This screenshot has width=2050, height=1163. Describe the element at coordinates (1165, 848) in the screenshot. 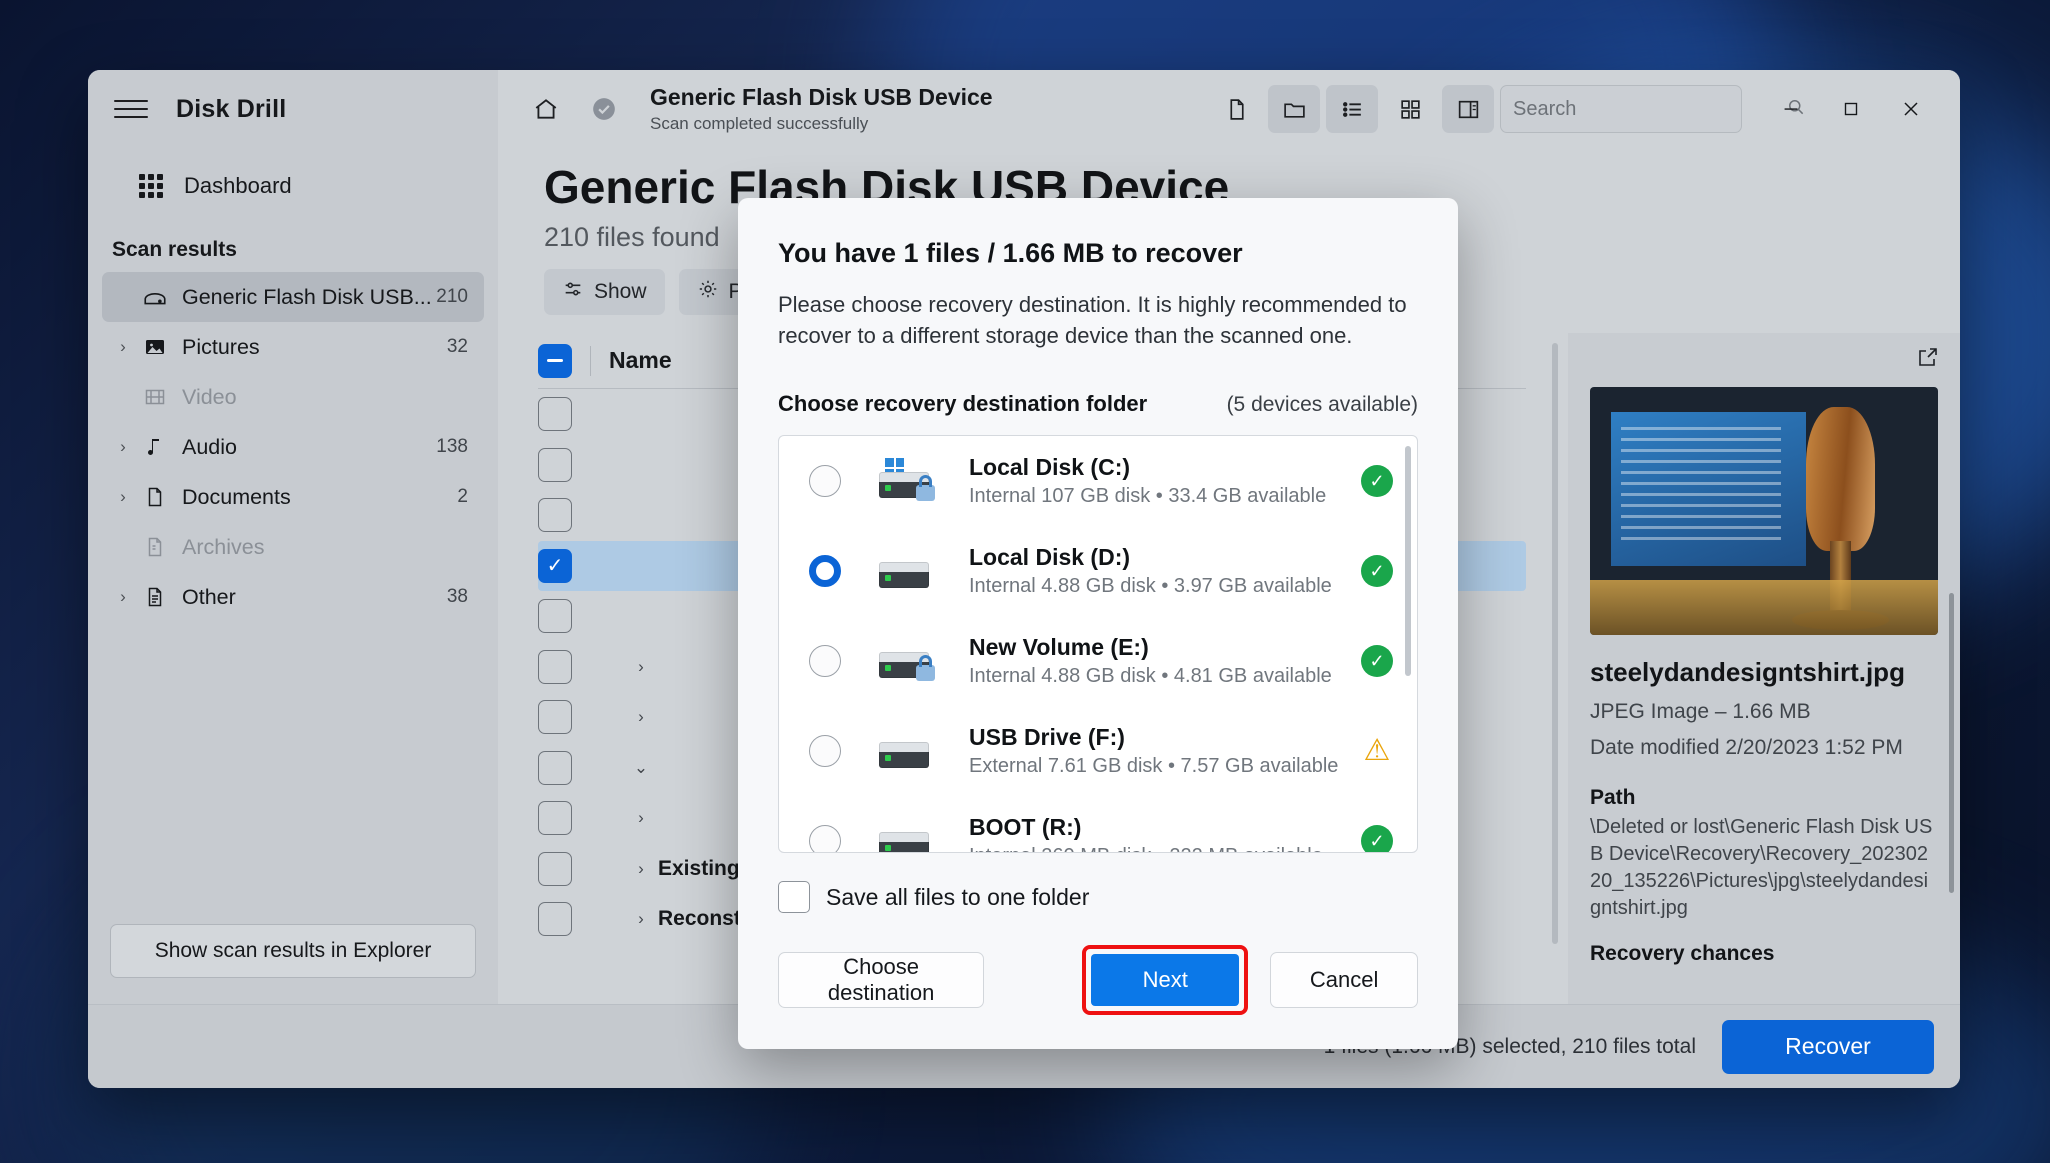

I see `device-detail: Internal 260 MB disk • 222 MB available` at that location.